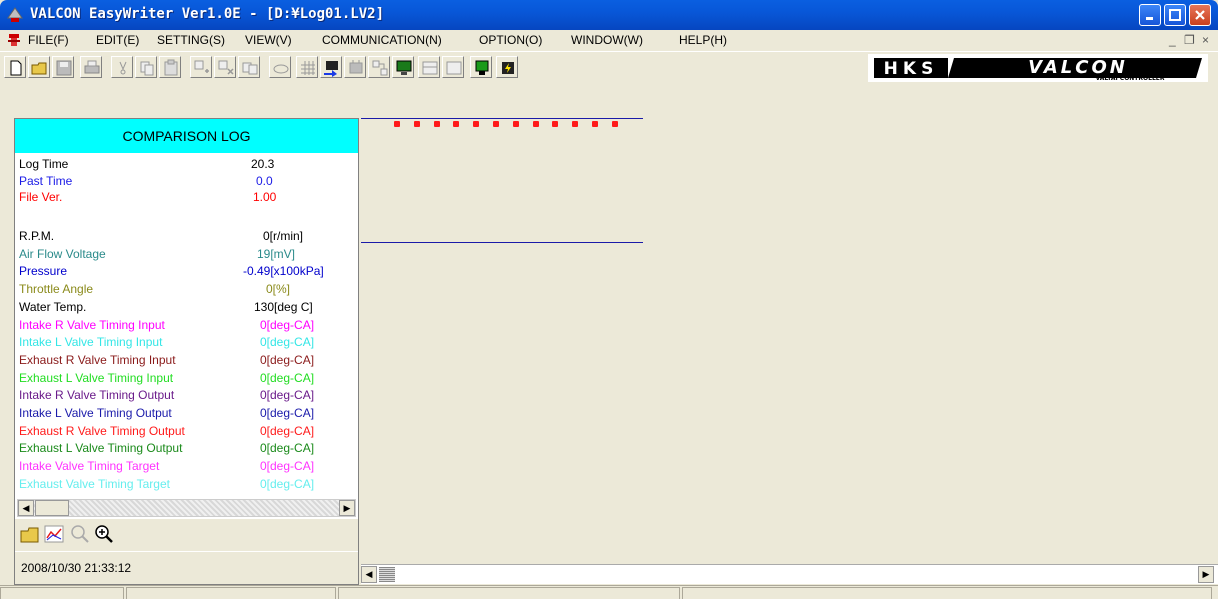 This screenshot has width=1218, height=599. Describe the element at coordinates (789, 574) in the screenshot. I see `graph-horizontal-scrollbar: ◀ ▶` at that location.